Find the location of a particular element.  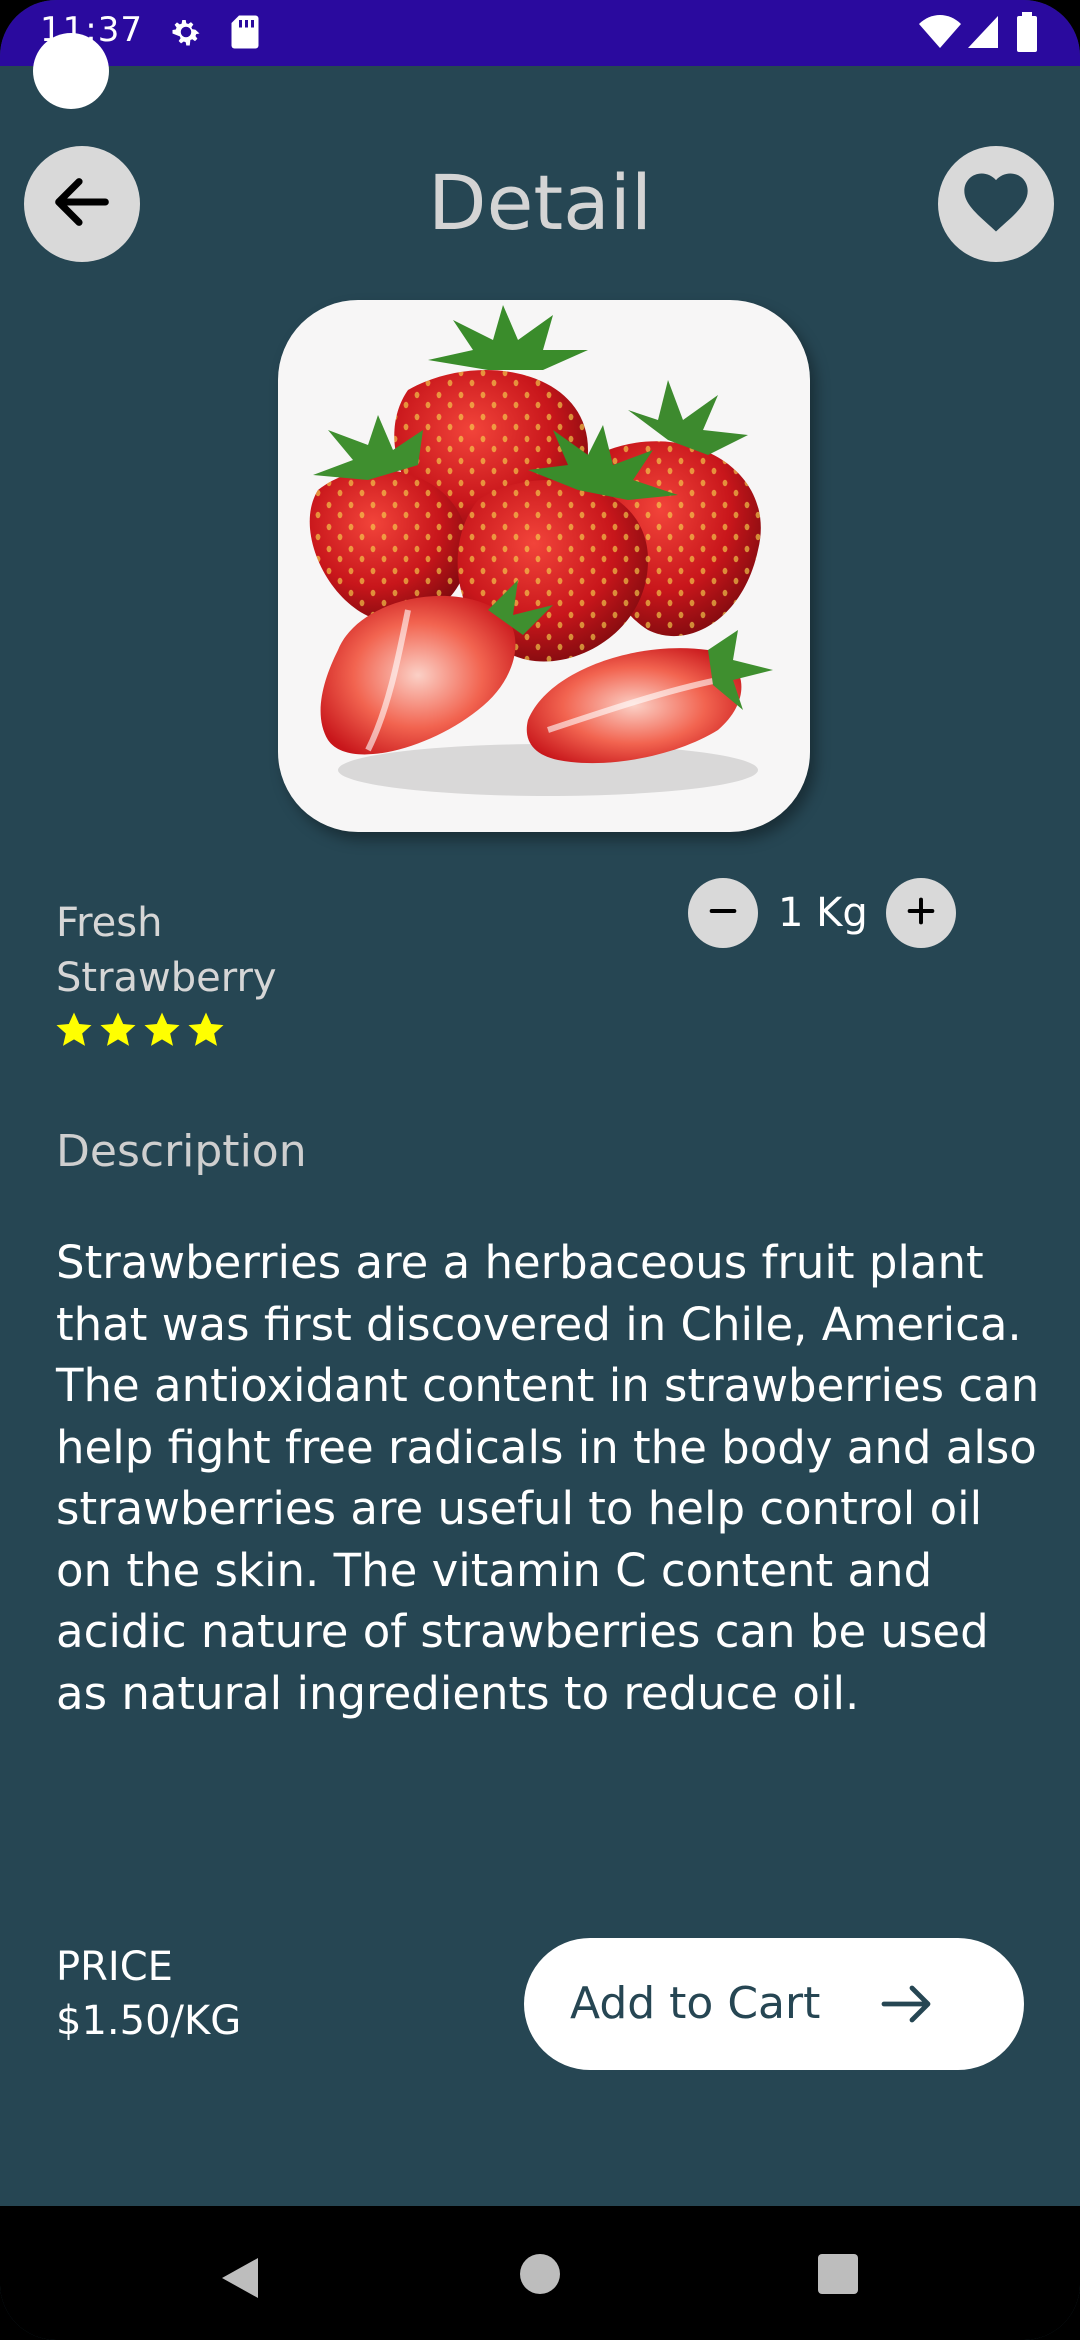

heart-icon is located at coordinates (996, 204).